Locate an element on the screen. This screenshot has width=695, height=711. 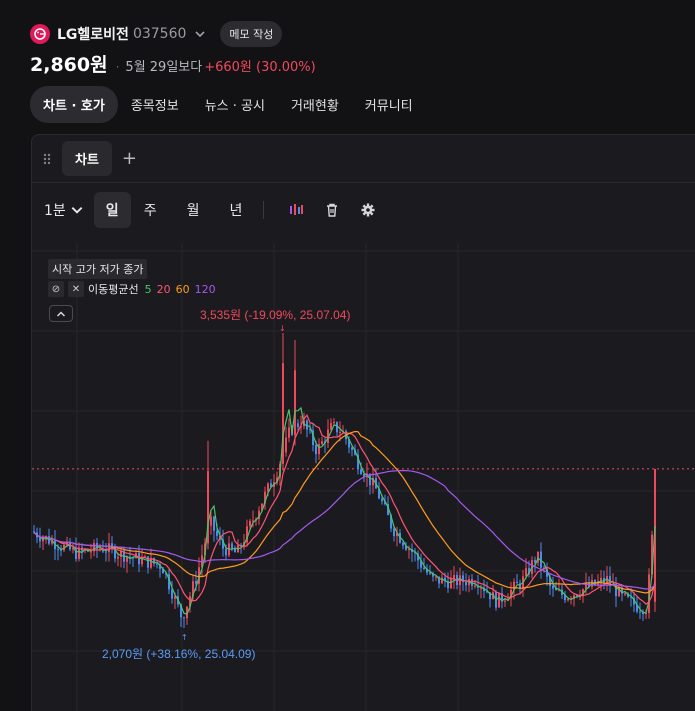
period-week: 주 is located at coordinates (150, 210).